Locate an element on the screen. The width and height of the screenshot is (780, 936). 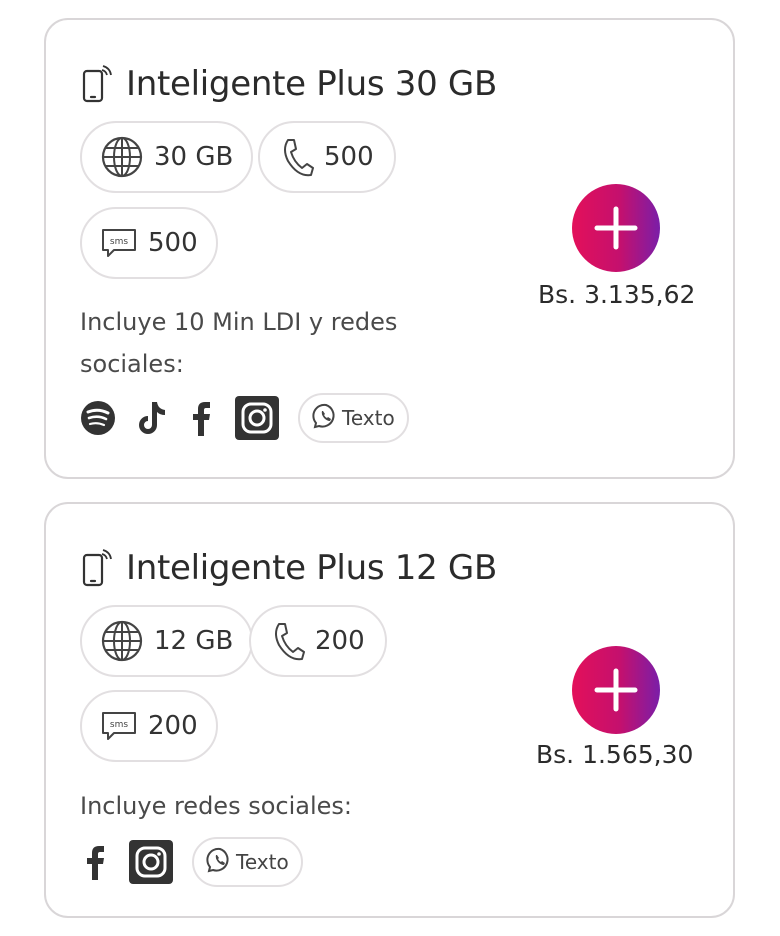
data-chip: 30 GB is located at coordinates (167, 157).